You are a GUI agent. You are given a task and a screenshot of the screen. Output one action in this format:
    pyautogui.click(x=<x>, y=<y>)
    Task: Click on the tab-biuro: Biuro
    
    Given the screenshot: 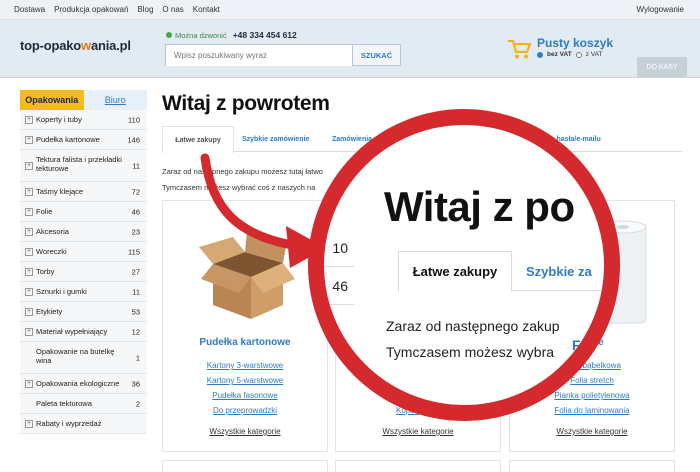 What is the action you would take?
    pyautogui.click(x=115, y=100)
    